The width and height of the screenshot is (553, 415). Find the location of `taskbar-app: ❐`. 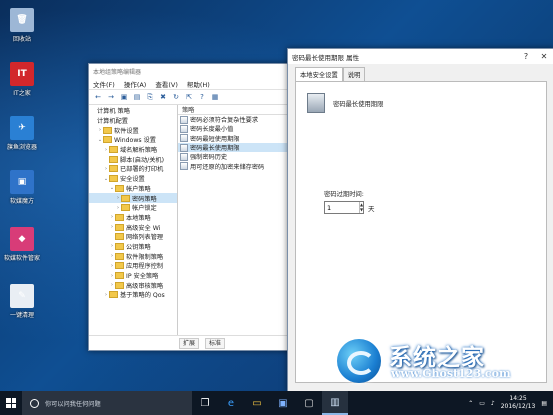

taskbar-app: ❐ is located at coordinates (205, 403).